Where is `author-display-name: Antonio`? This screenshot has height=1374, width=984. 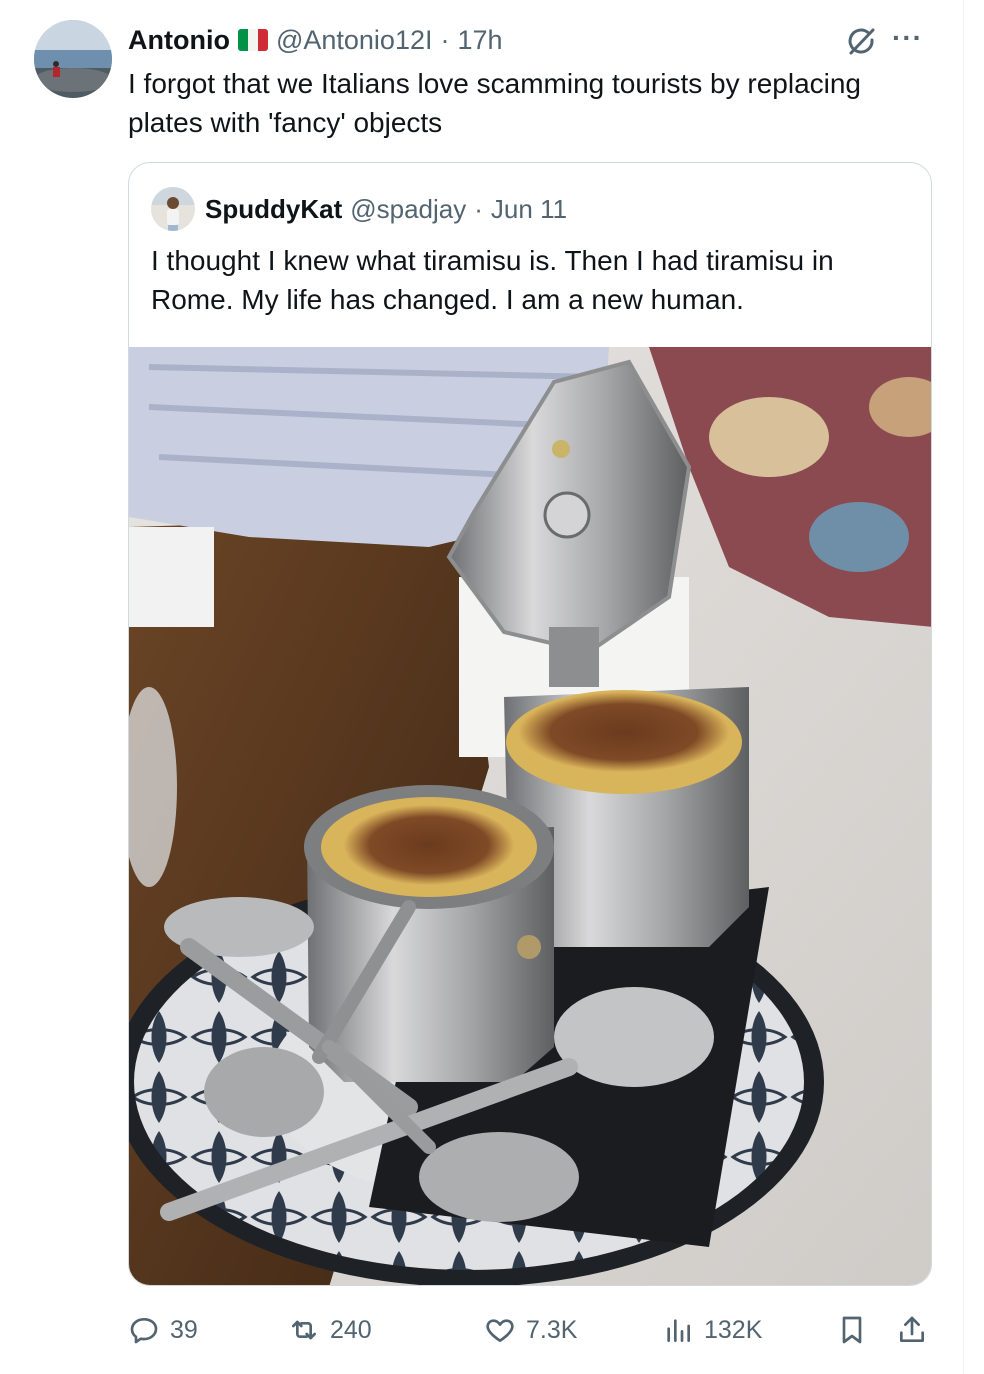
author-display-name: Antonio is located at coordinates (179, 40).